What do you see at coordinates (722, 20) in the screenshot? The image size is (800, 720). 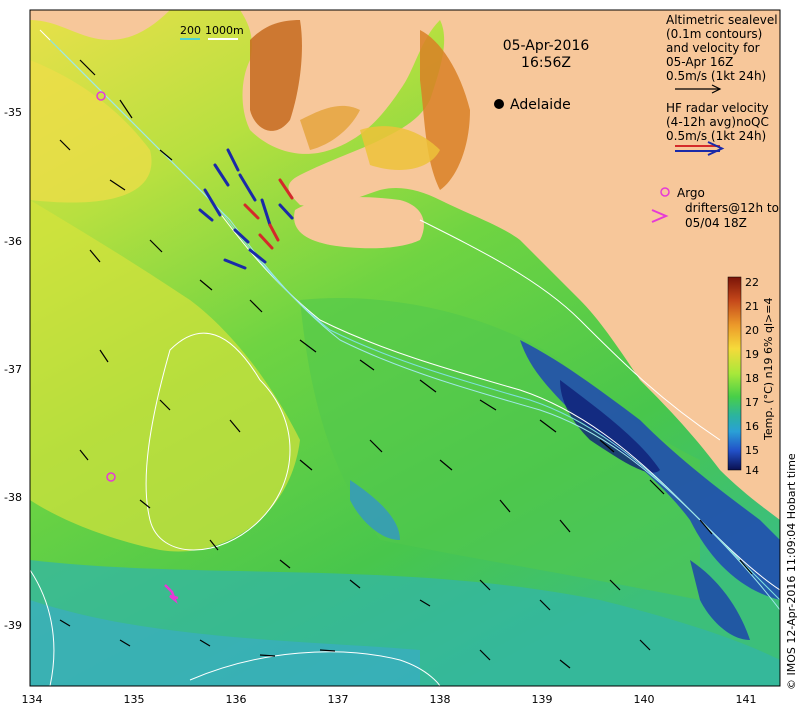 I see `altimetry-legend-line-1: Altimetric sealevel` at bounding box center [722, 20].